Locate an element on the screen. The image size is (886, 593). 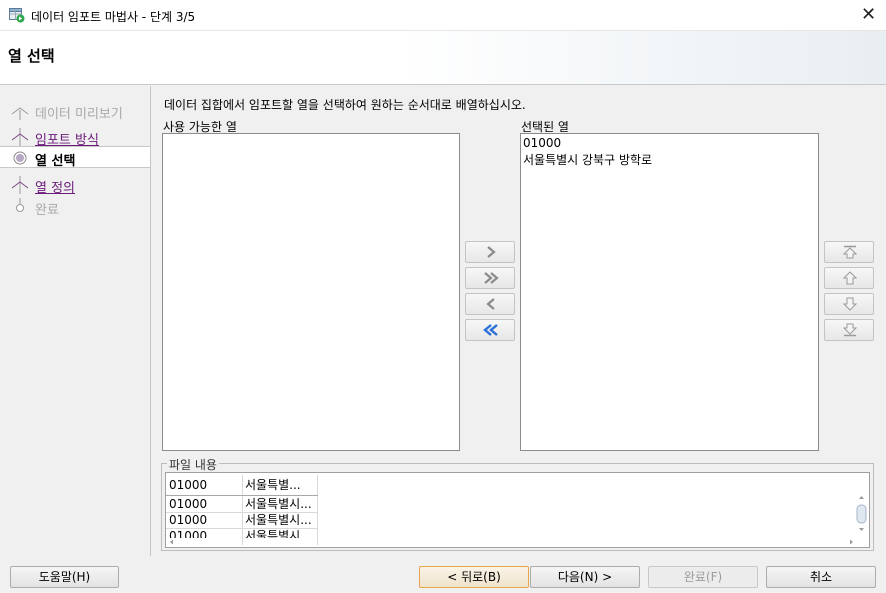
step-label: 데이터 미리보기 is located at coordinates (79, 114).